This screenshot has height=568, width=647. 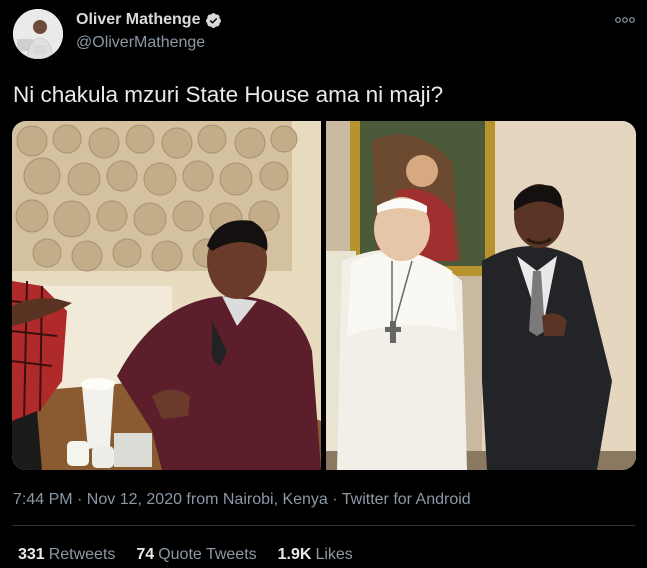 What do you see at coordinates (138, 20) in the screenshot?
I see `author-name: Oliver Mathenge` at bounding box center [138, 20].